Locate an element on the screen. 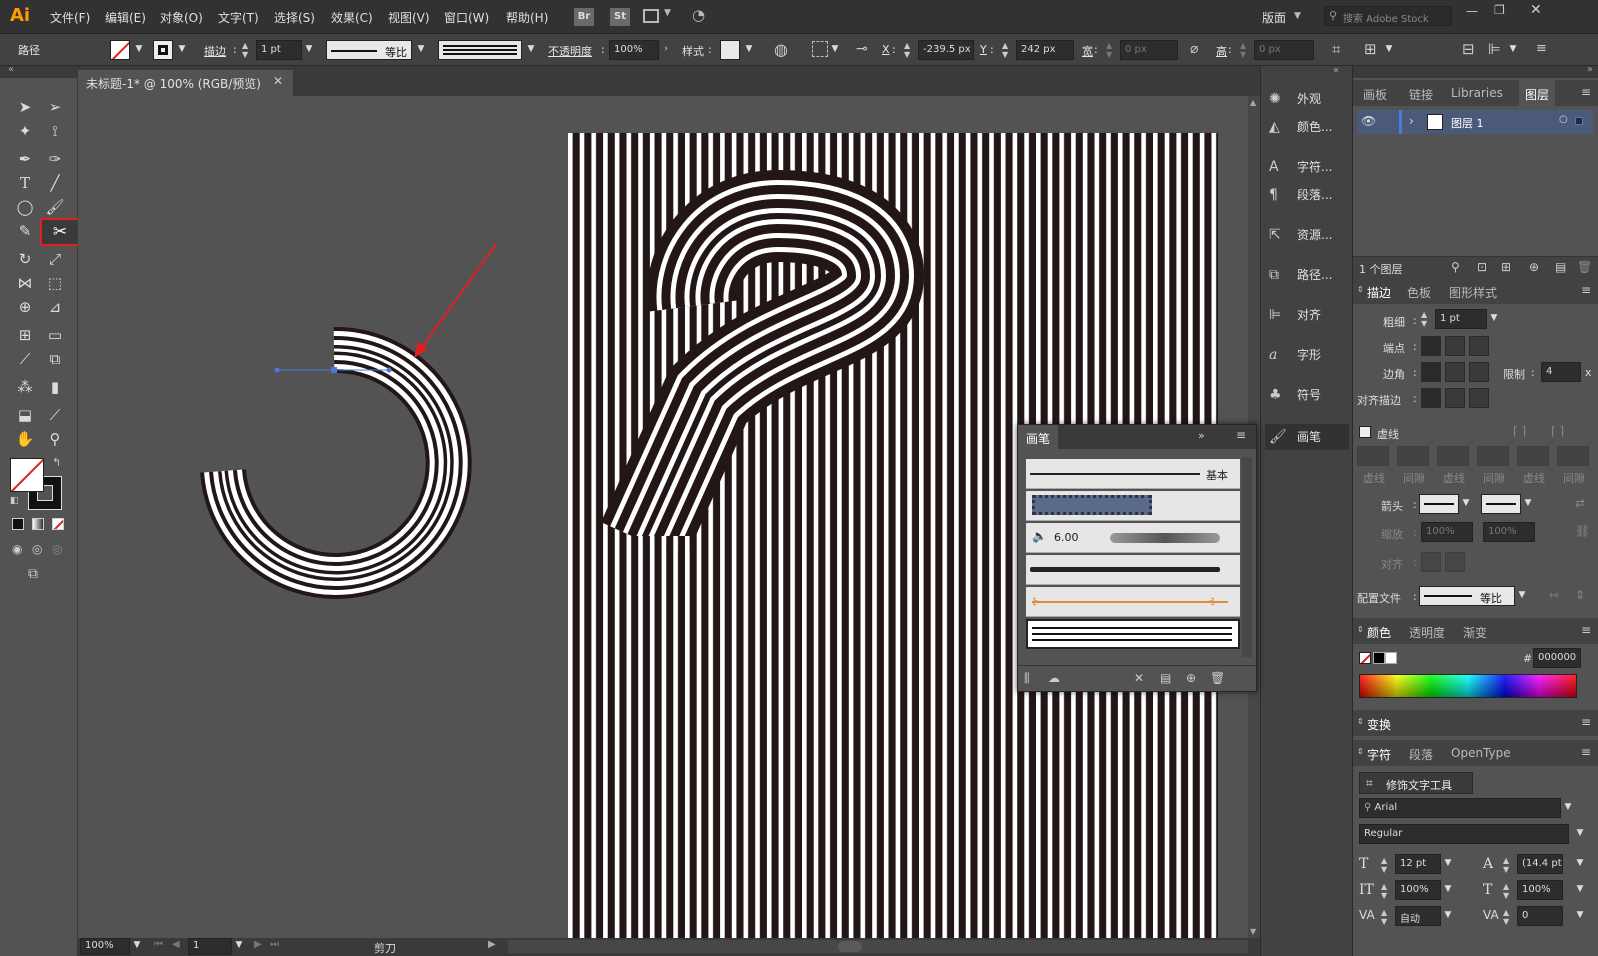  brush-list: 基本 🔈 6.00 ⊱ ⊰ is located at coordinates (1137, 556).